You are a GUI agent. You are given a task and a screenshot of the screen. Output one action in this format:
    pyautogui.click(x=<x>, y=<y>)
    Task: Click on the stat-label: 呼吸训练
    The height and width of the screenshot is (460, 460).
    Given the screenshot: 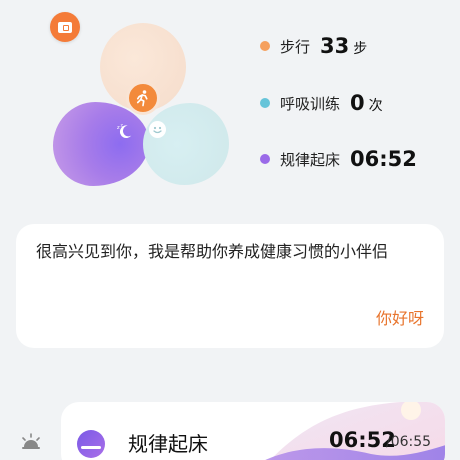 What is the action you would take?
    pyautogui.click(x=310, y=103)
    